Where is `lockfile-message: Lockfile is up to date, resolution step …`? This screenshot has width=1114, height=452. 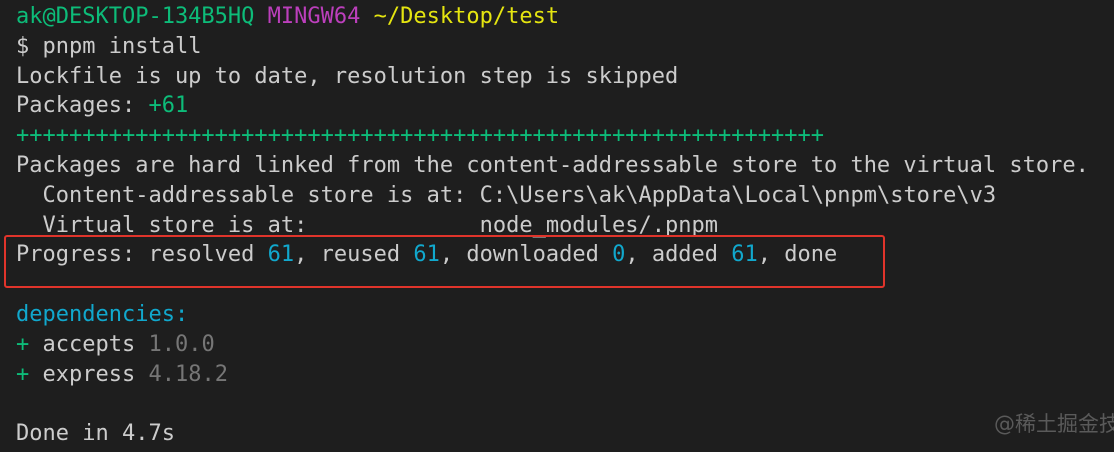
lockfile-message: Lockfile is up to date, resolution step … is located at coordinates (347, 76).